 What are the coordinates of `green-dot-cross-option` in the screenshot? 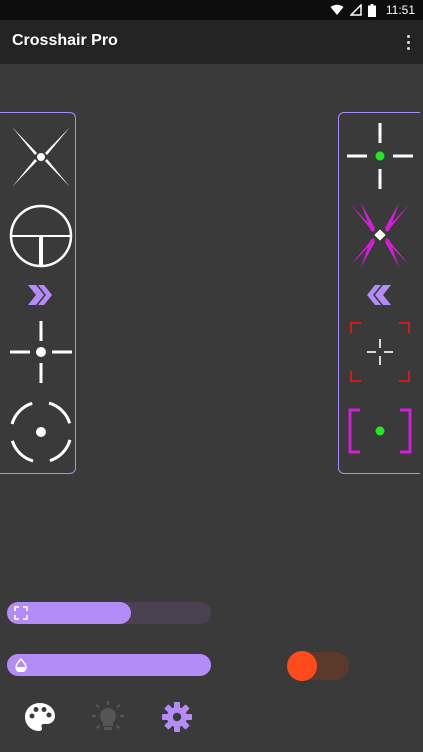 It's located at (380, 156).